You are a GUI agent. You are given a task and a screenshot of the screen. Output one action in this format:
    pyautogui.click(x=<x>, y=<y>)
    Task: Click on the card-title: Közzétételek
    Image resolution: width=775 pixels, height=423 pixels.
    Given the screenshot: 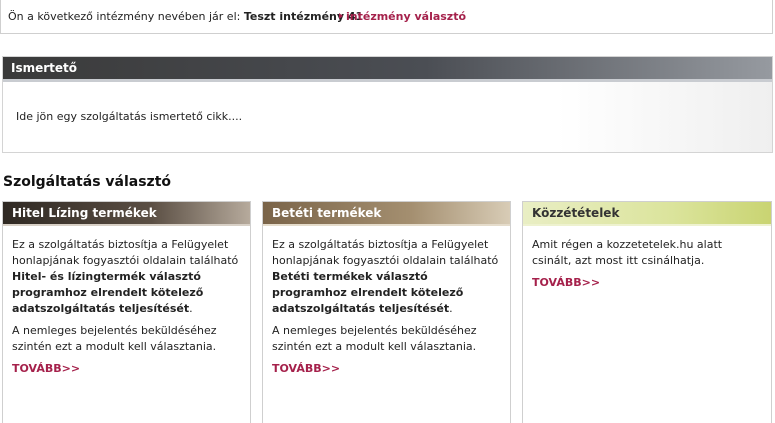 What is the action you would take?
    pyautogui.click(x=647, y=214)
    